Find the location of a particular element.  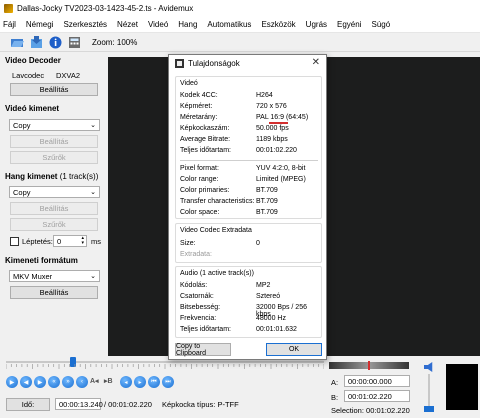

calculator-icon is located at coordinates (74, 42).